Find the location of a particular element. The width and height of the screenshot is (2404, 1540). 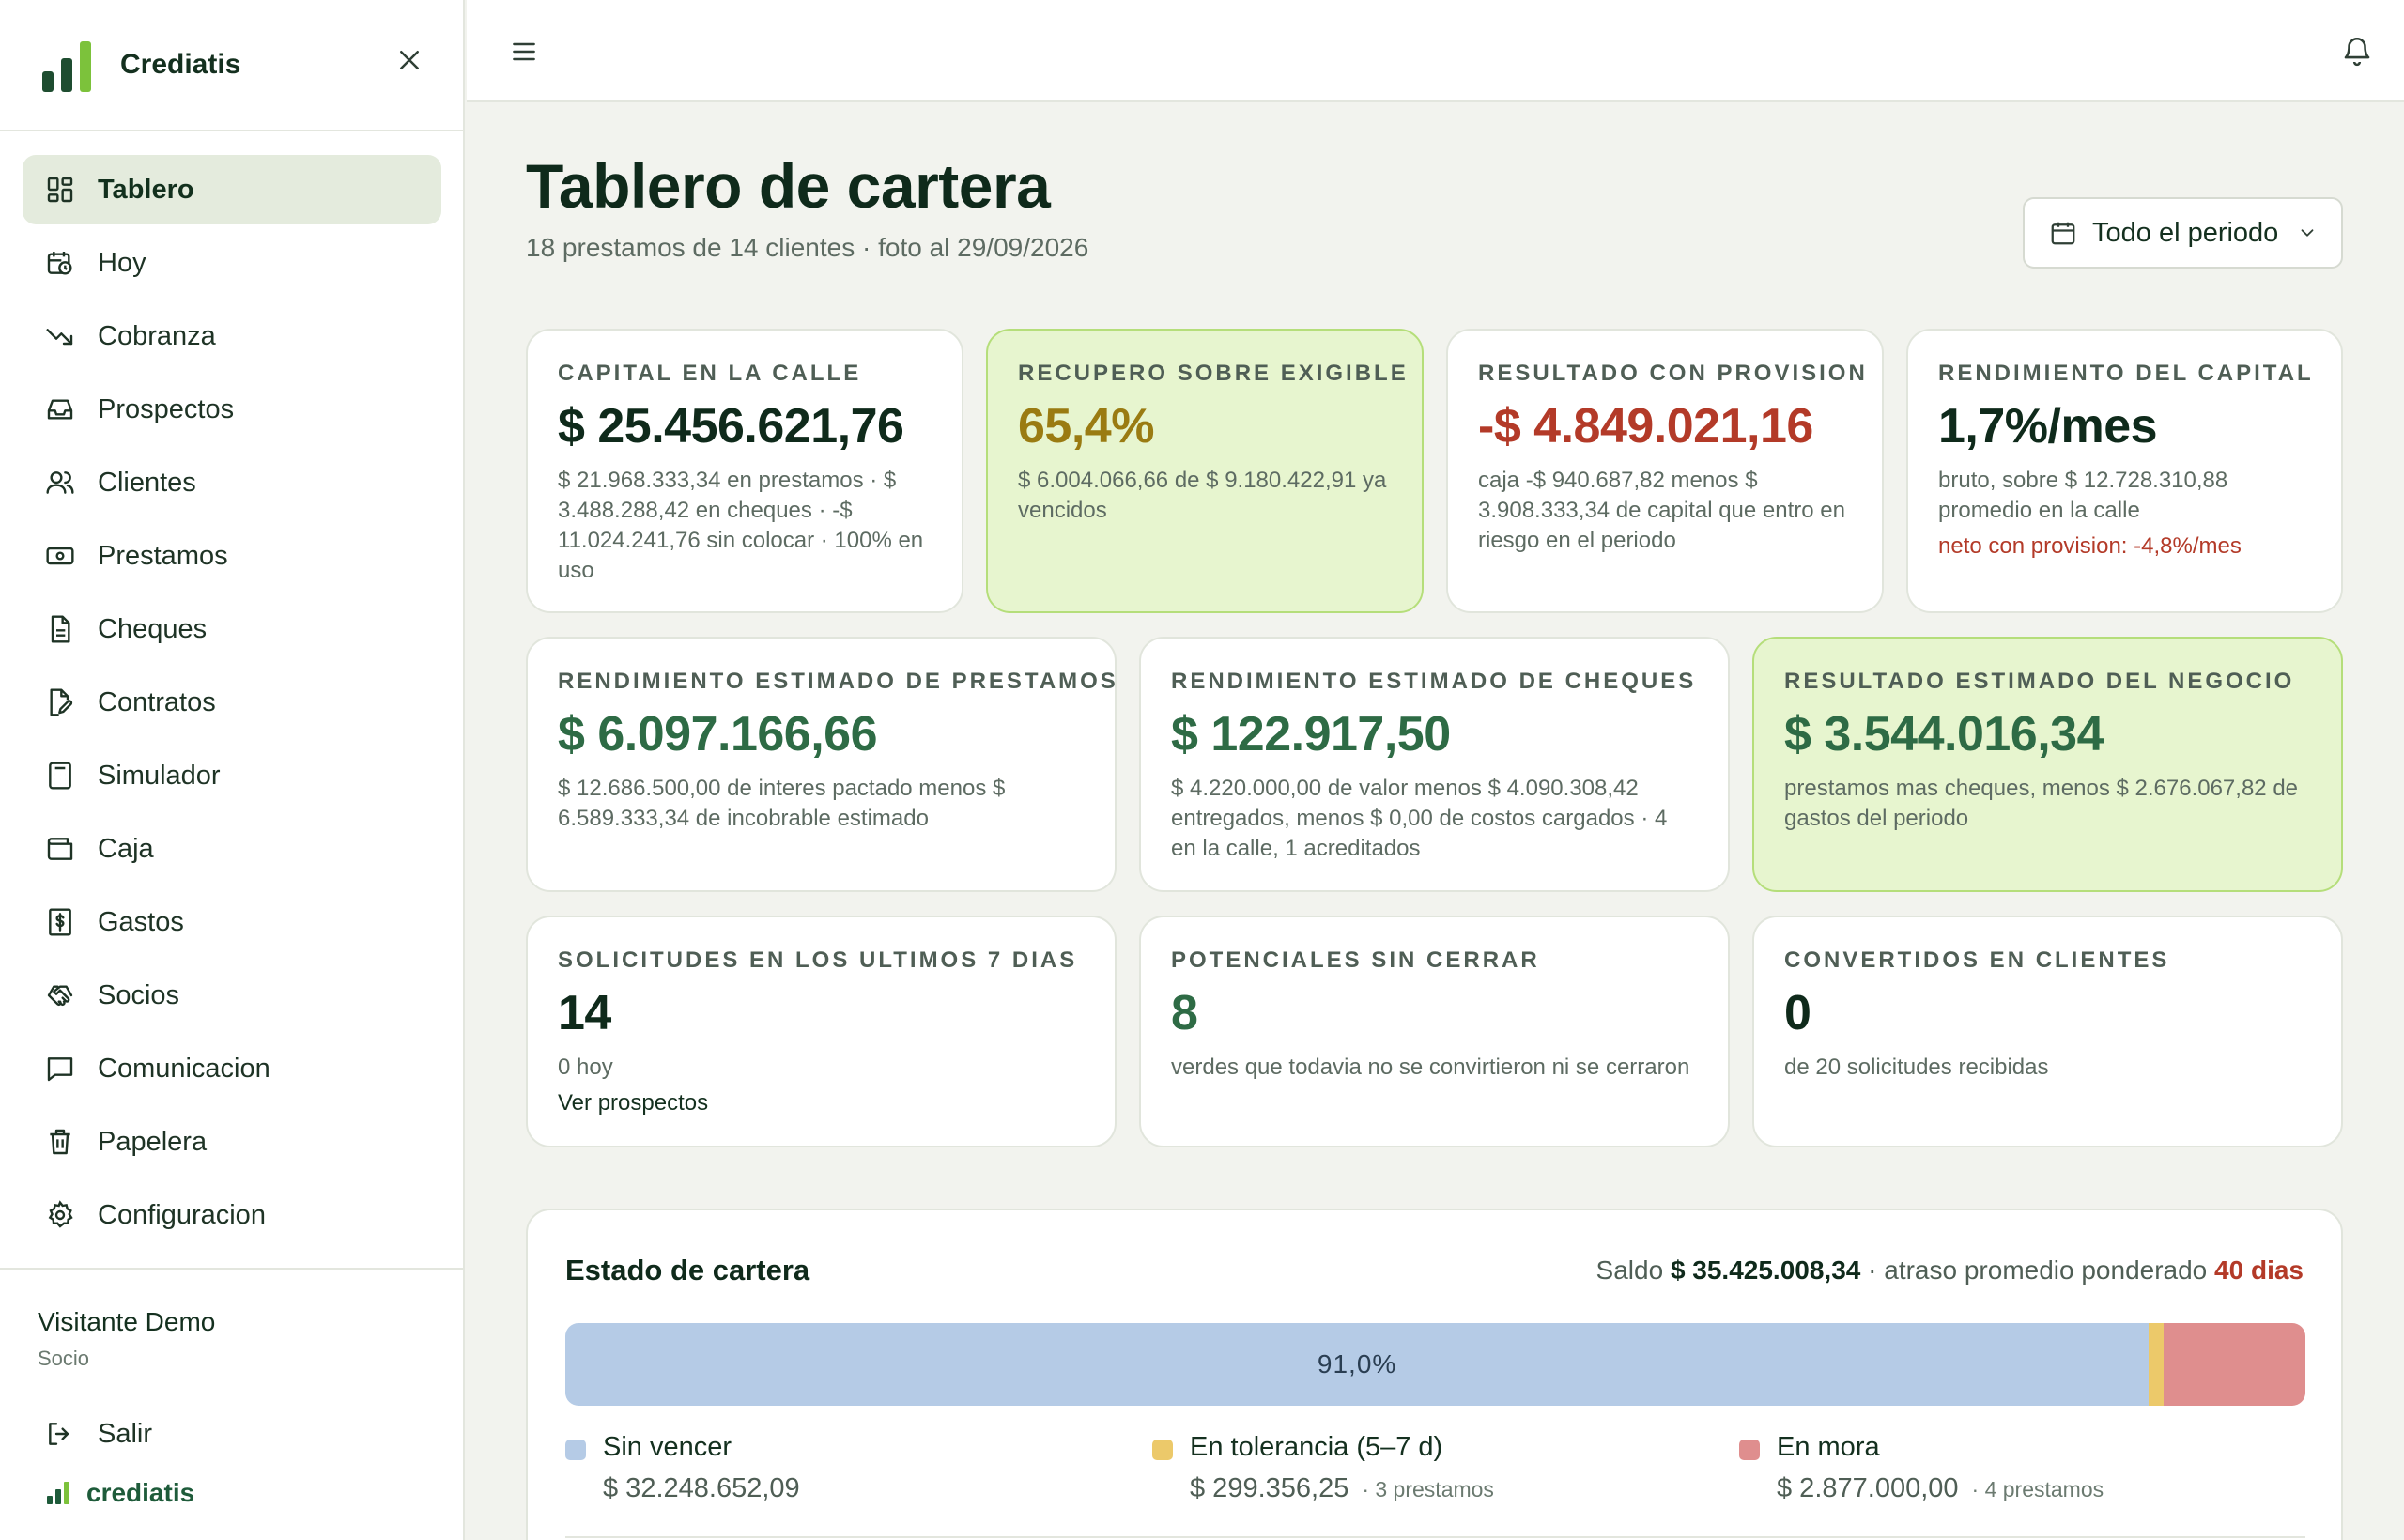

legend-amount-value: $ 2.877.000,00 is located at coordinates (1868, 1488).